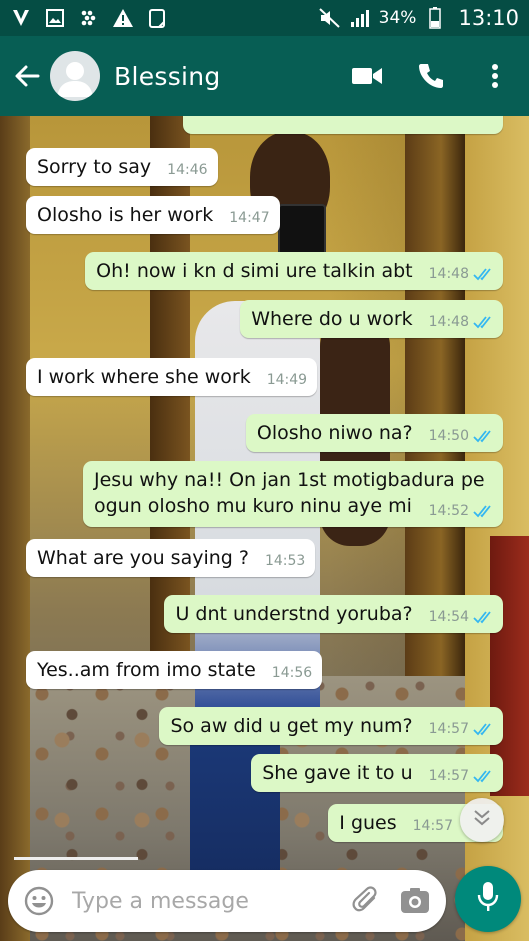 The image size is (529, 941). I want to click on chat-header: Blessing, so click(264, 76).